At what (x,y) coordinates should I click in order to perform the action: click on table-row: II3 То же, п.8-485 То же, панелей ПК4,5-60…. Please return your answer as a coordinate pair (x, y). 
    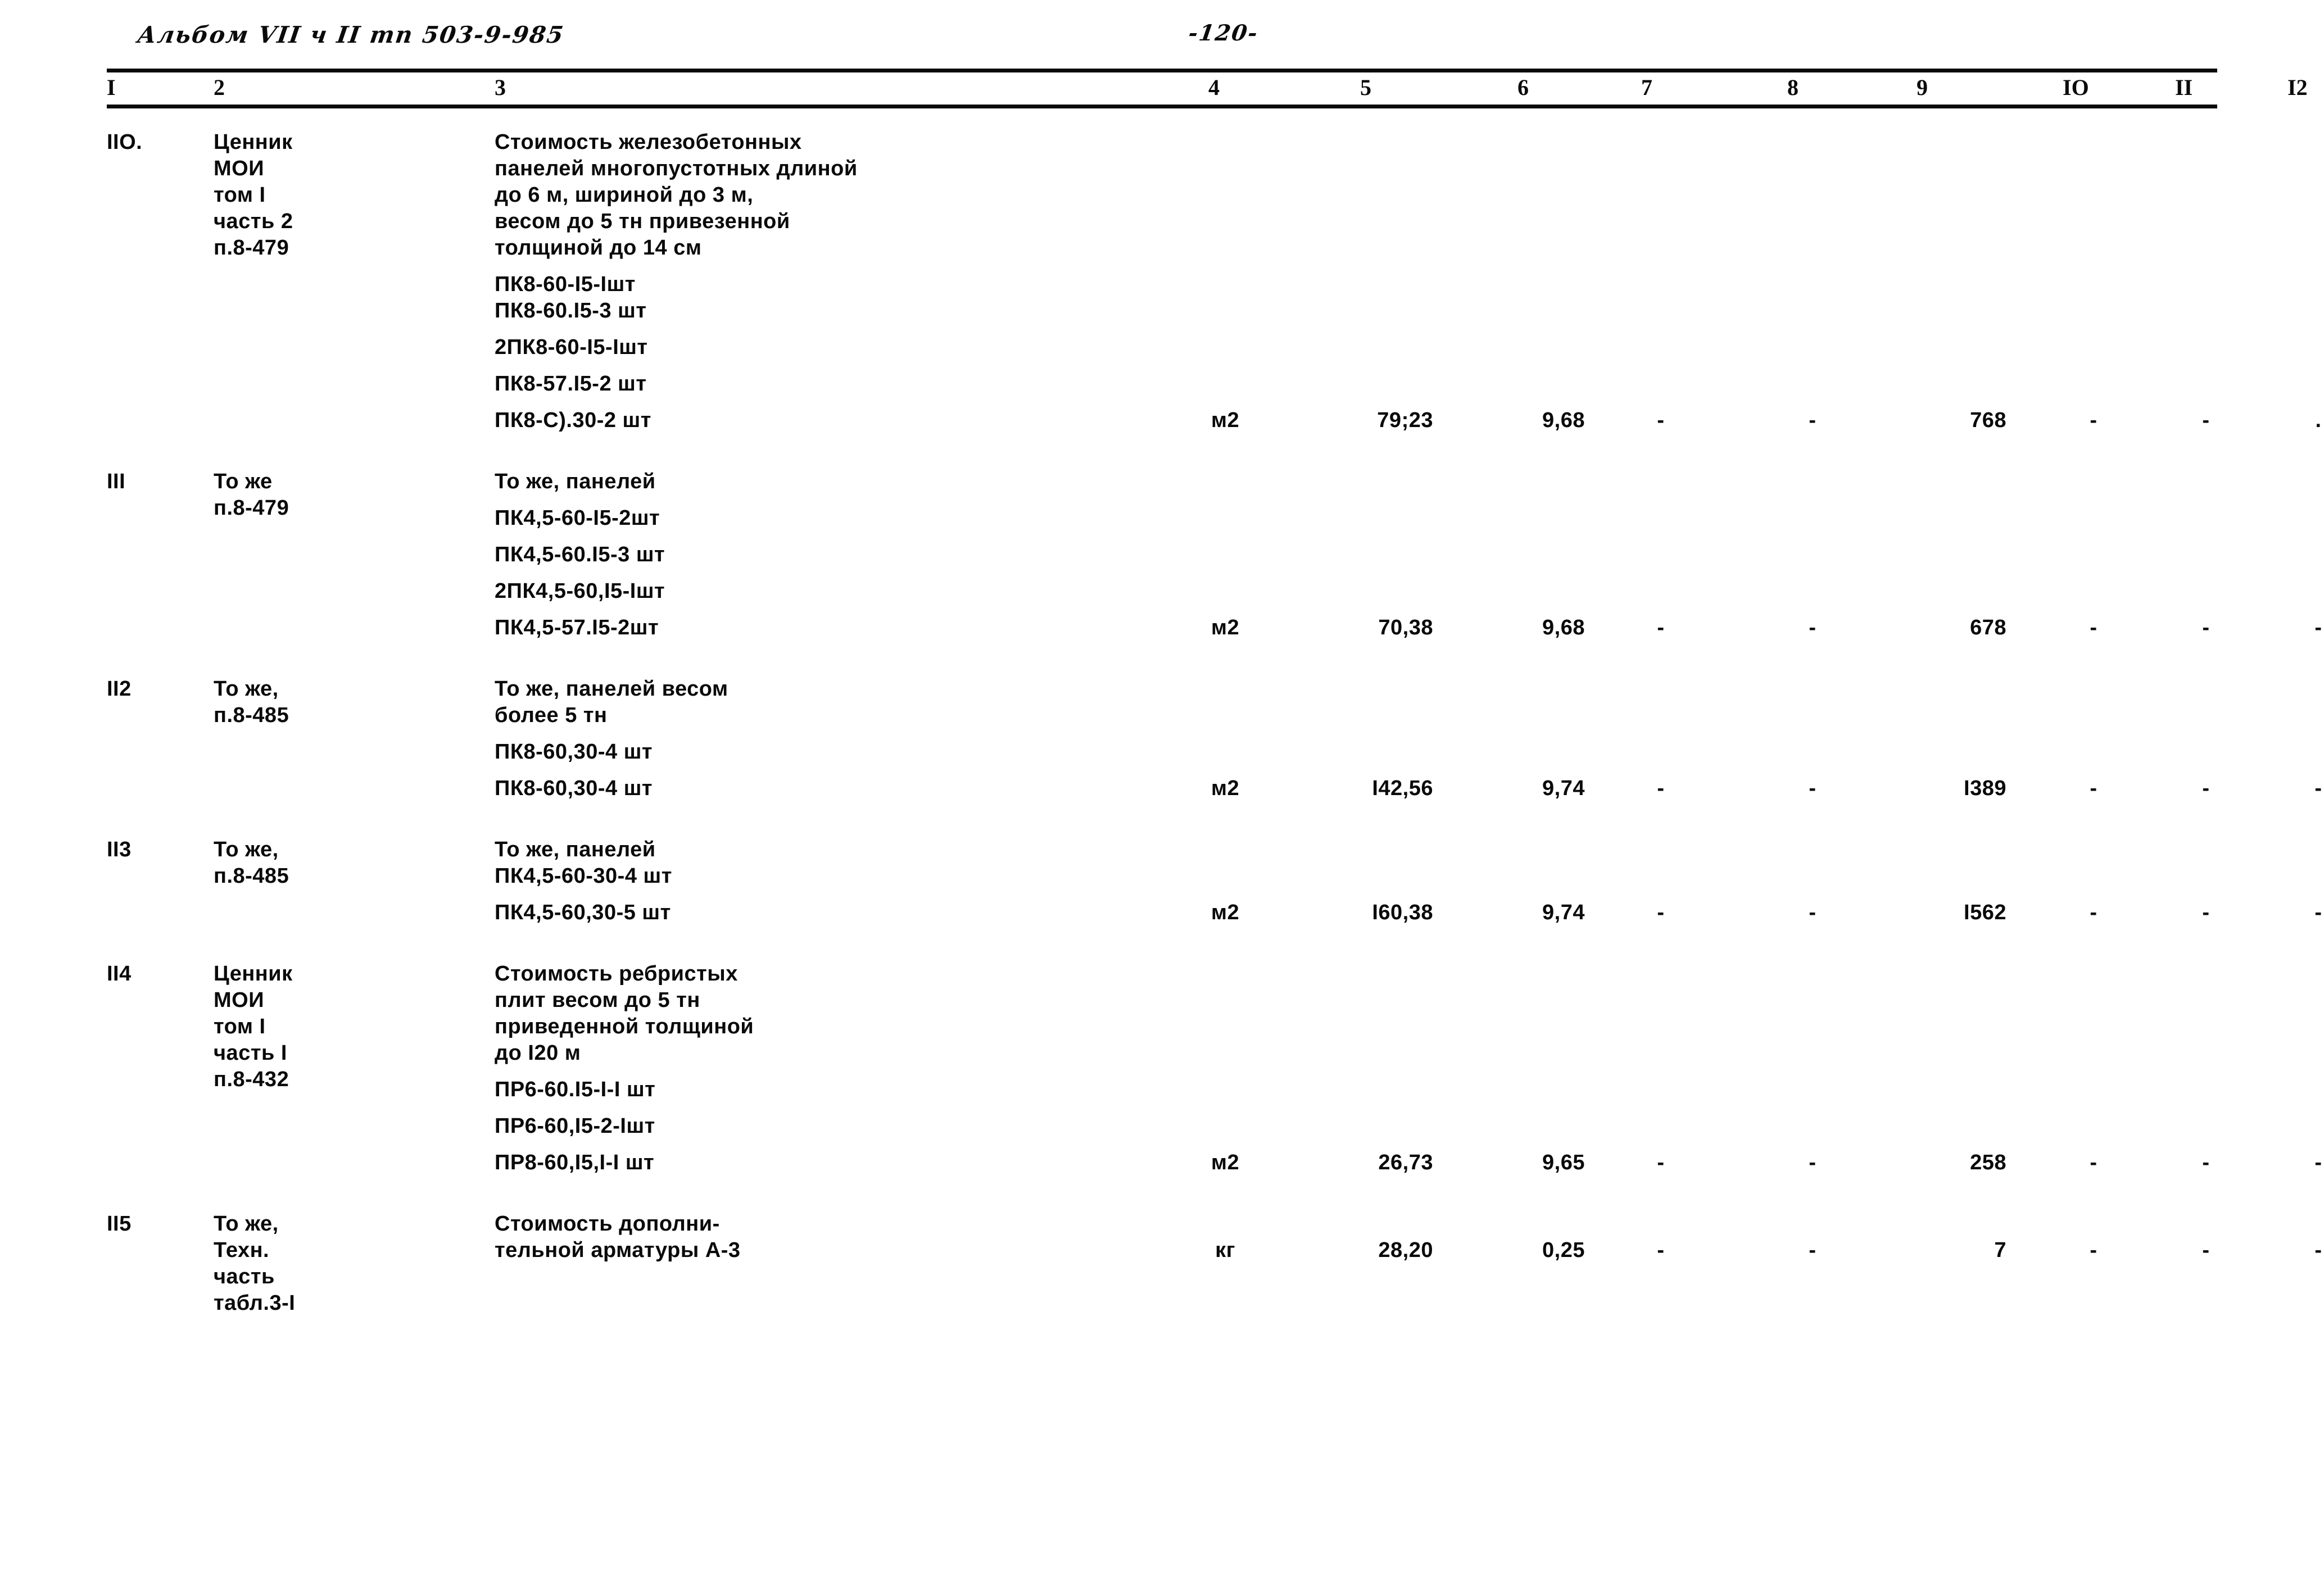
    Looking at the image, I should click on (1214, 881).